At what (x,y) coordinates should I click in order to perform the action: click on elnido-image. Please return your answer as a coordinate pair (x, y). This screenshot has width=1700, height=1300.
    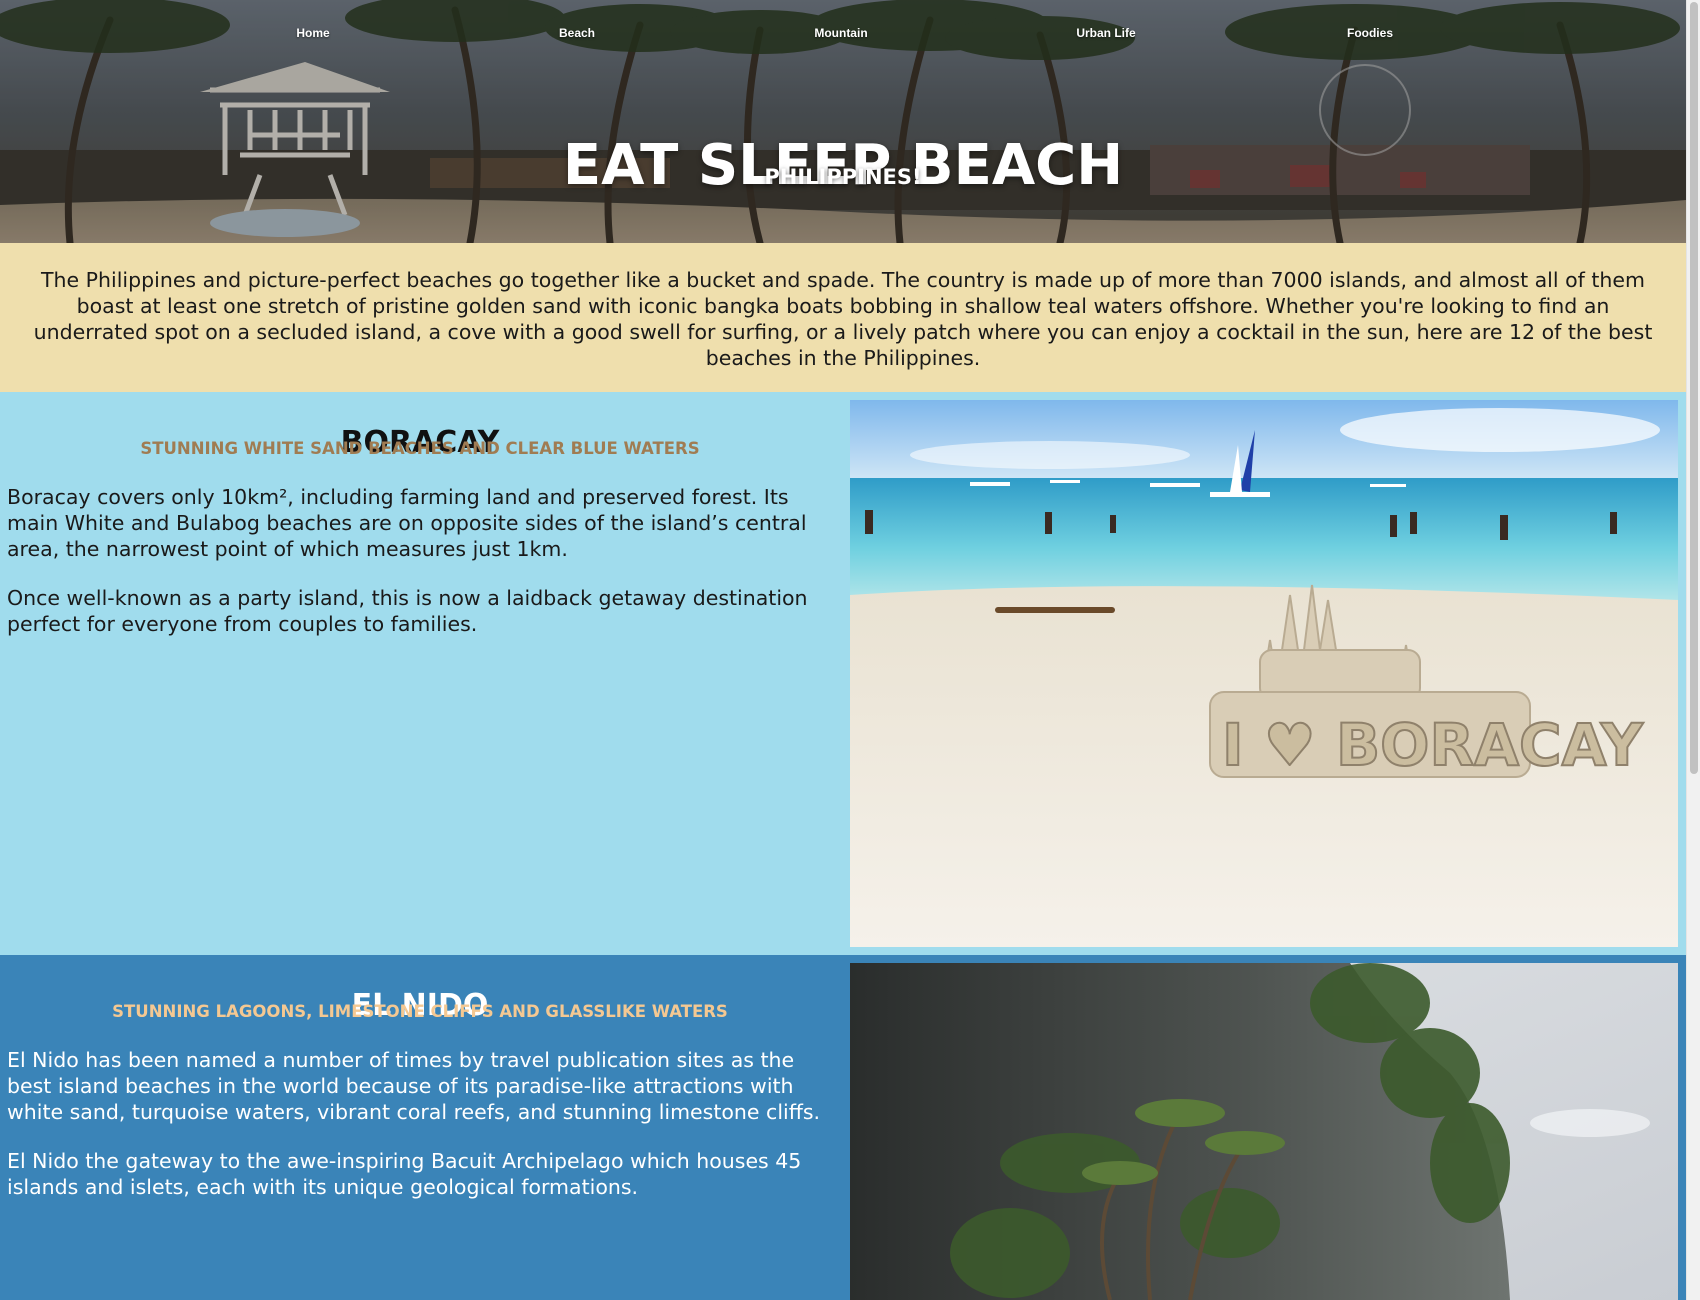
    Looking at the image, I should click on (1264, 1131).